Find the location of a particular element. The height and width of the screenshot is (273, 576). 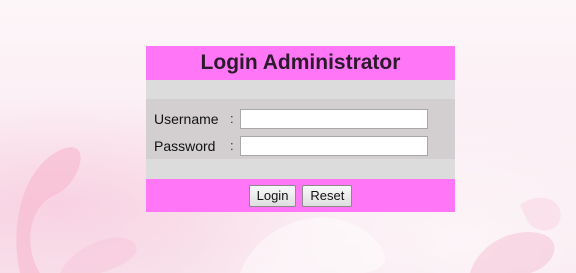

password-row: Password : is located at coordinates (300, 145).